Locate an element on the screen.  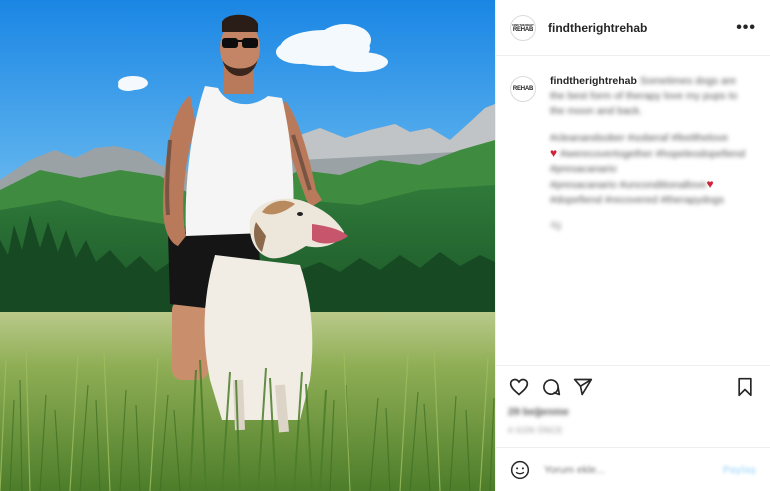
hashtag-line-1: #cleanandsober #soberaf #feelthelove is located at coordinates (639, 138).